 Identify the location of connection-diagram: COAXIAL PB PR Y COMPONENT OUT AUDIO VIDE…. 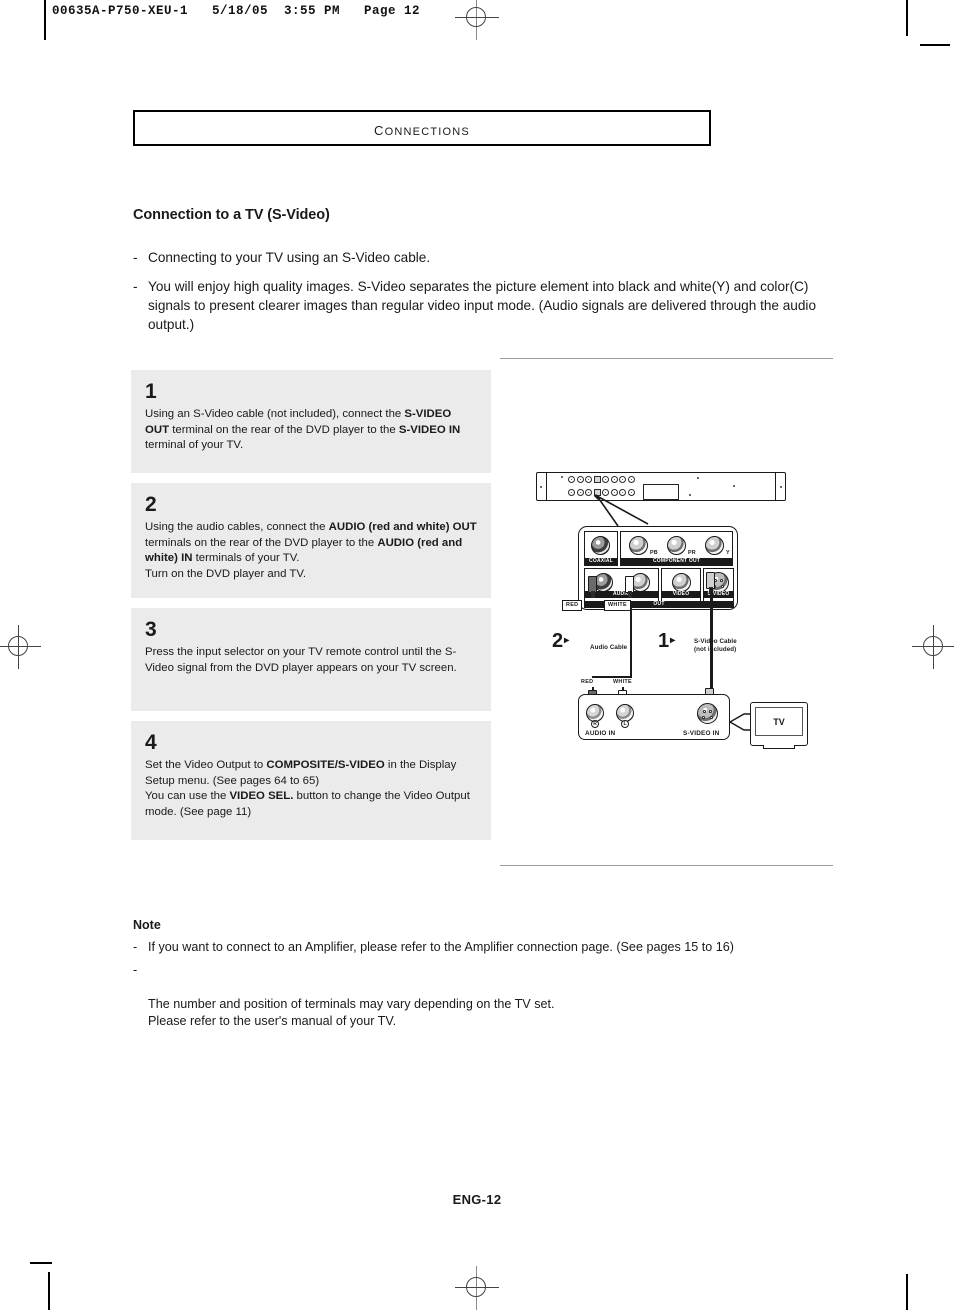
(666, 612).